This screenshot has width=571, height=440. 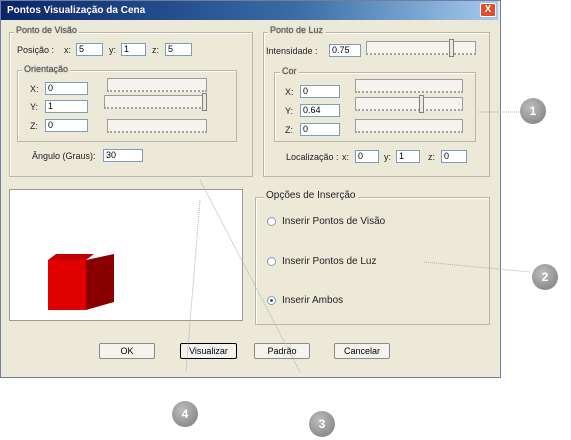 I want to click on callout-3: 3, so click(x=322, y=424).